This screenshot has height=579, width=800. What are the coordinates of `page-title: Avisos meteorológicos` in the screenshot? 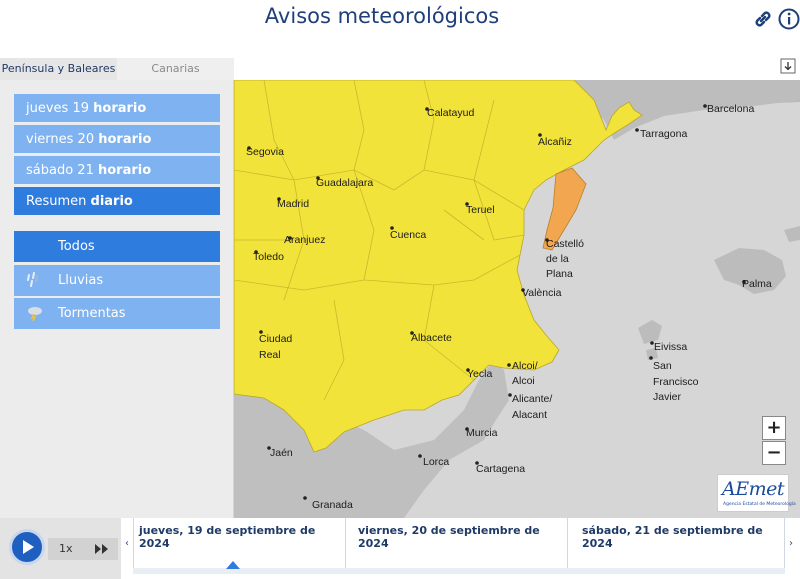 It's located at (382, 16).